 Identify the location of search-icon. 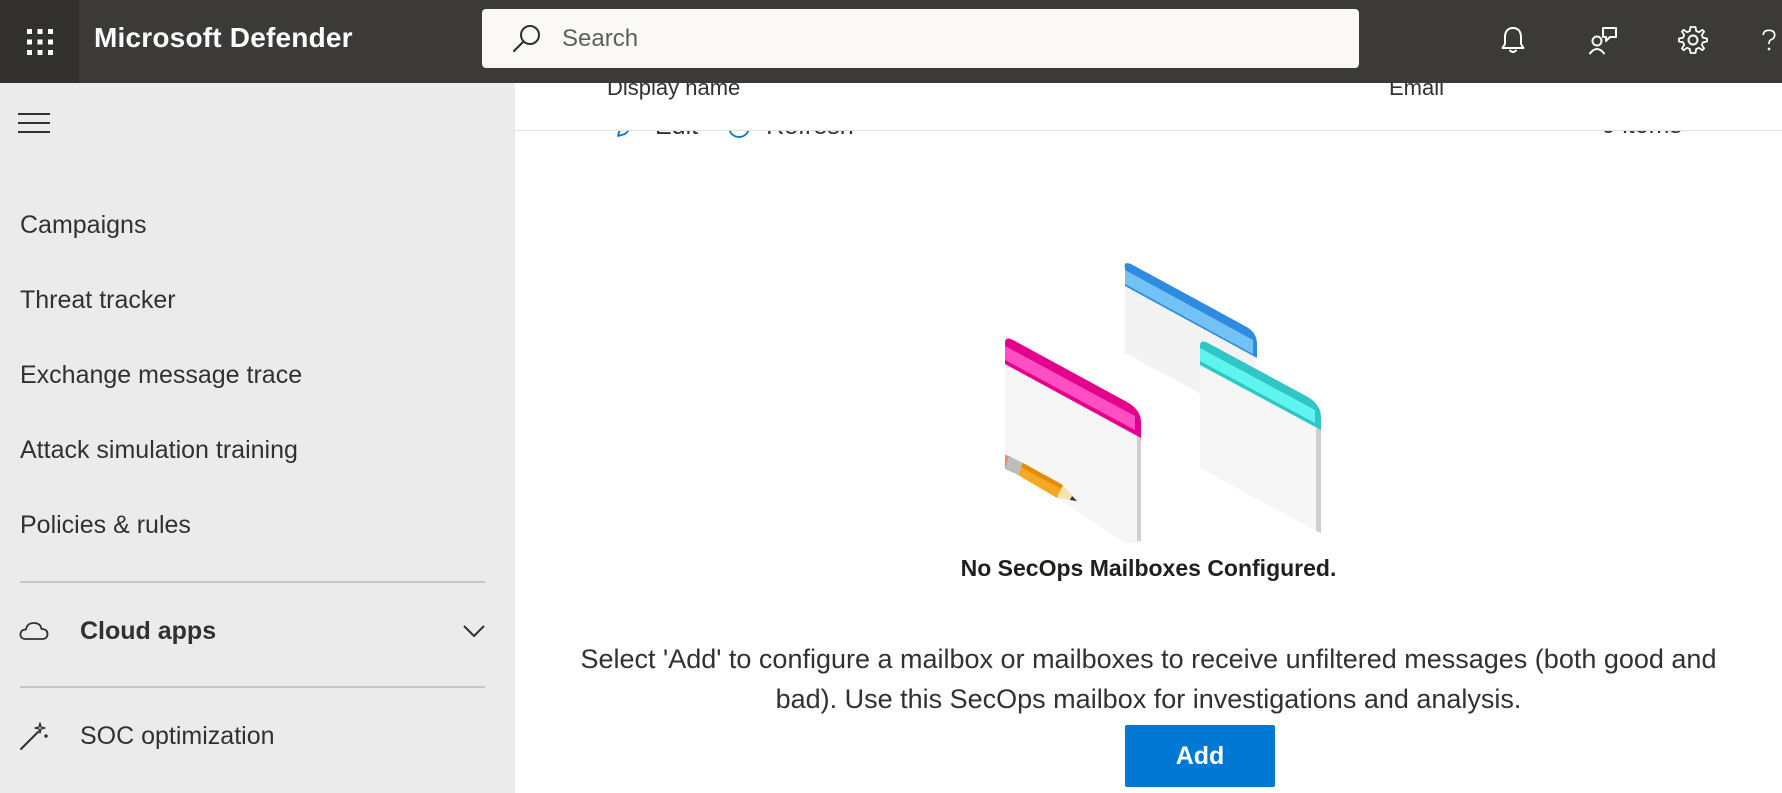
(526, 38).